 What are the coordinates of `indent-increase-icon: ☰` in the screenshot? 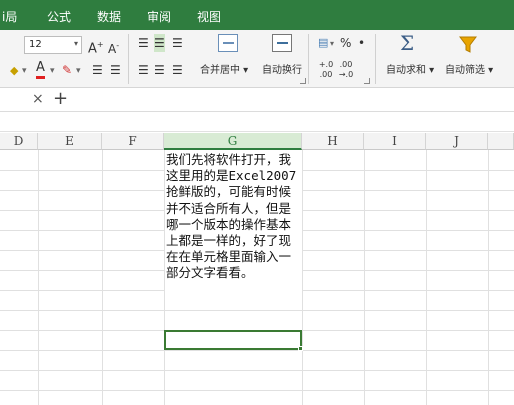 It's located at (115, 70).